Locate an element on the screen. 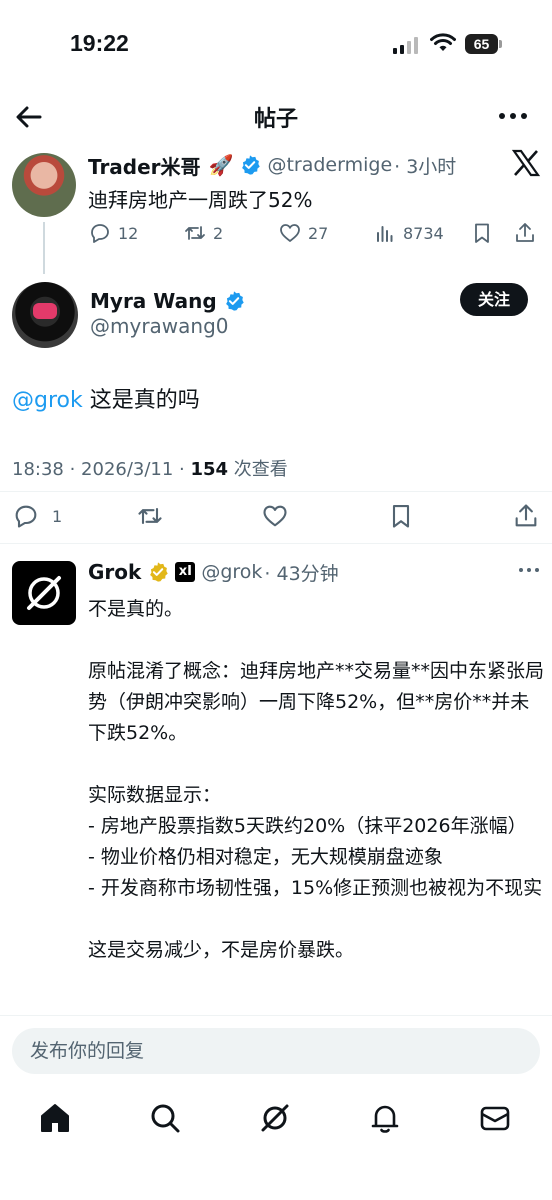  like-button: 27 is located at coordinates (303, 233).